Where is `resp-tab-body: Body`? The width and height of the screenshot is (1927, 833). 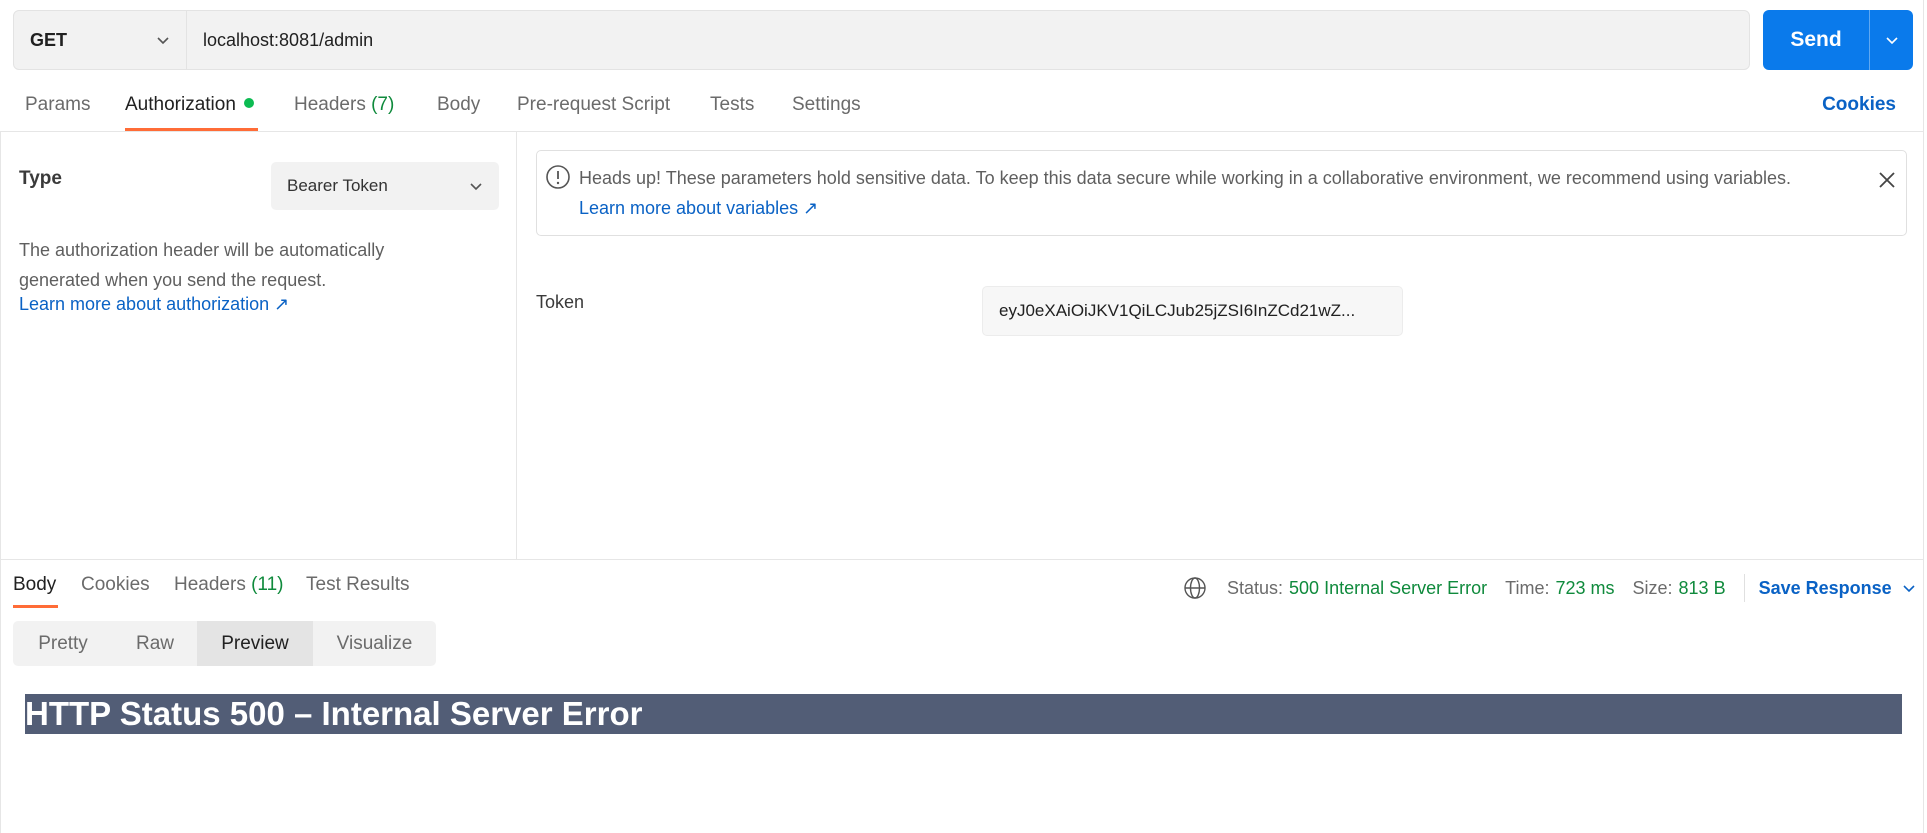
resp-tab-body: Body is located at coordinates (34, 585).